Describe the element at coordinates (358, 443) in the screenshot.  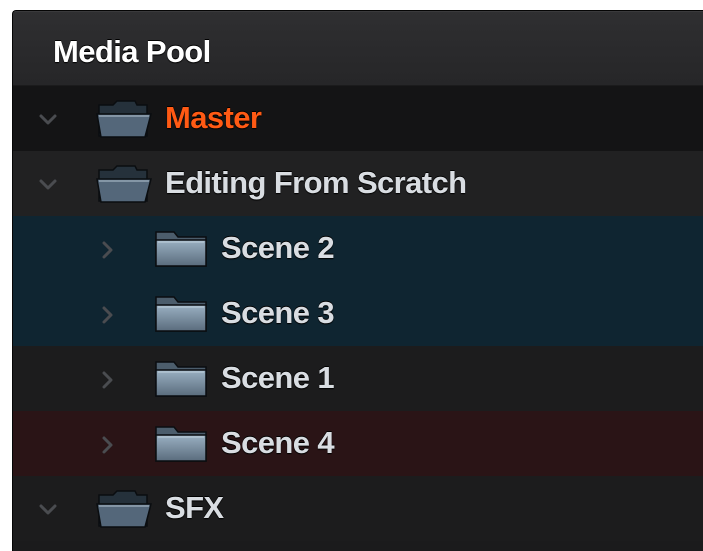
I see `bin-row-scene-4: Scene 4` at that location.